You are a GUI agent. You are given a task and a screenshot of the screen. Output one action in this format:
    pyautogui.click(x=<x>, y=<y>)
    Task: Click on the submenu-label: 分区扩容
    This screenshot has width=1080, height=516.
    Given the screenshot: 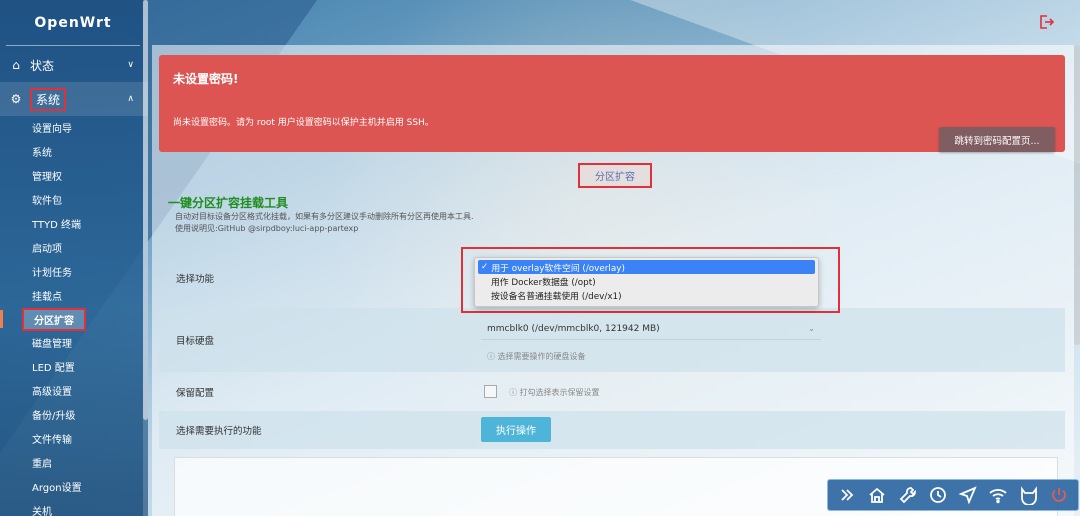 What is the action you would take?
    pyautogui.click(x=54, y=319)
    